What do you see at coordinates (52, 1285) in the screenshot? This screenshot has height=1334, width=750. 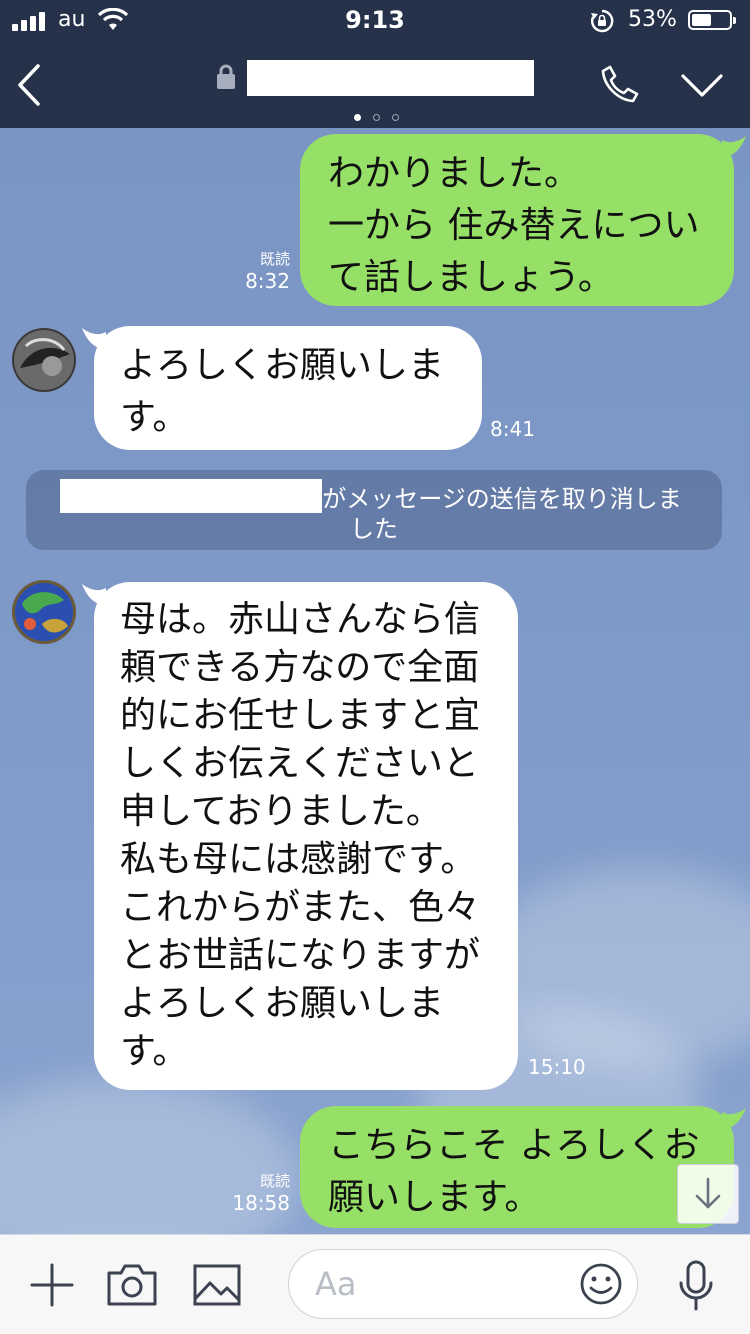 I see `plus-icon` at bounding box center [52, 1285].